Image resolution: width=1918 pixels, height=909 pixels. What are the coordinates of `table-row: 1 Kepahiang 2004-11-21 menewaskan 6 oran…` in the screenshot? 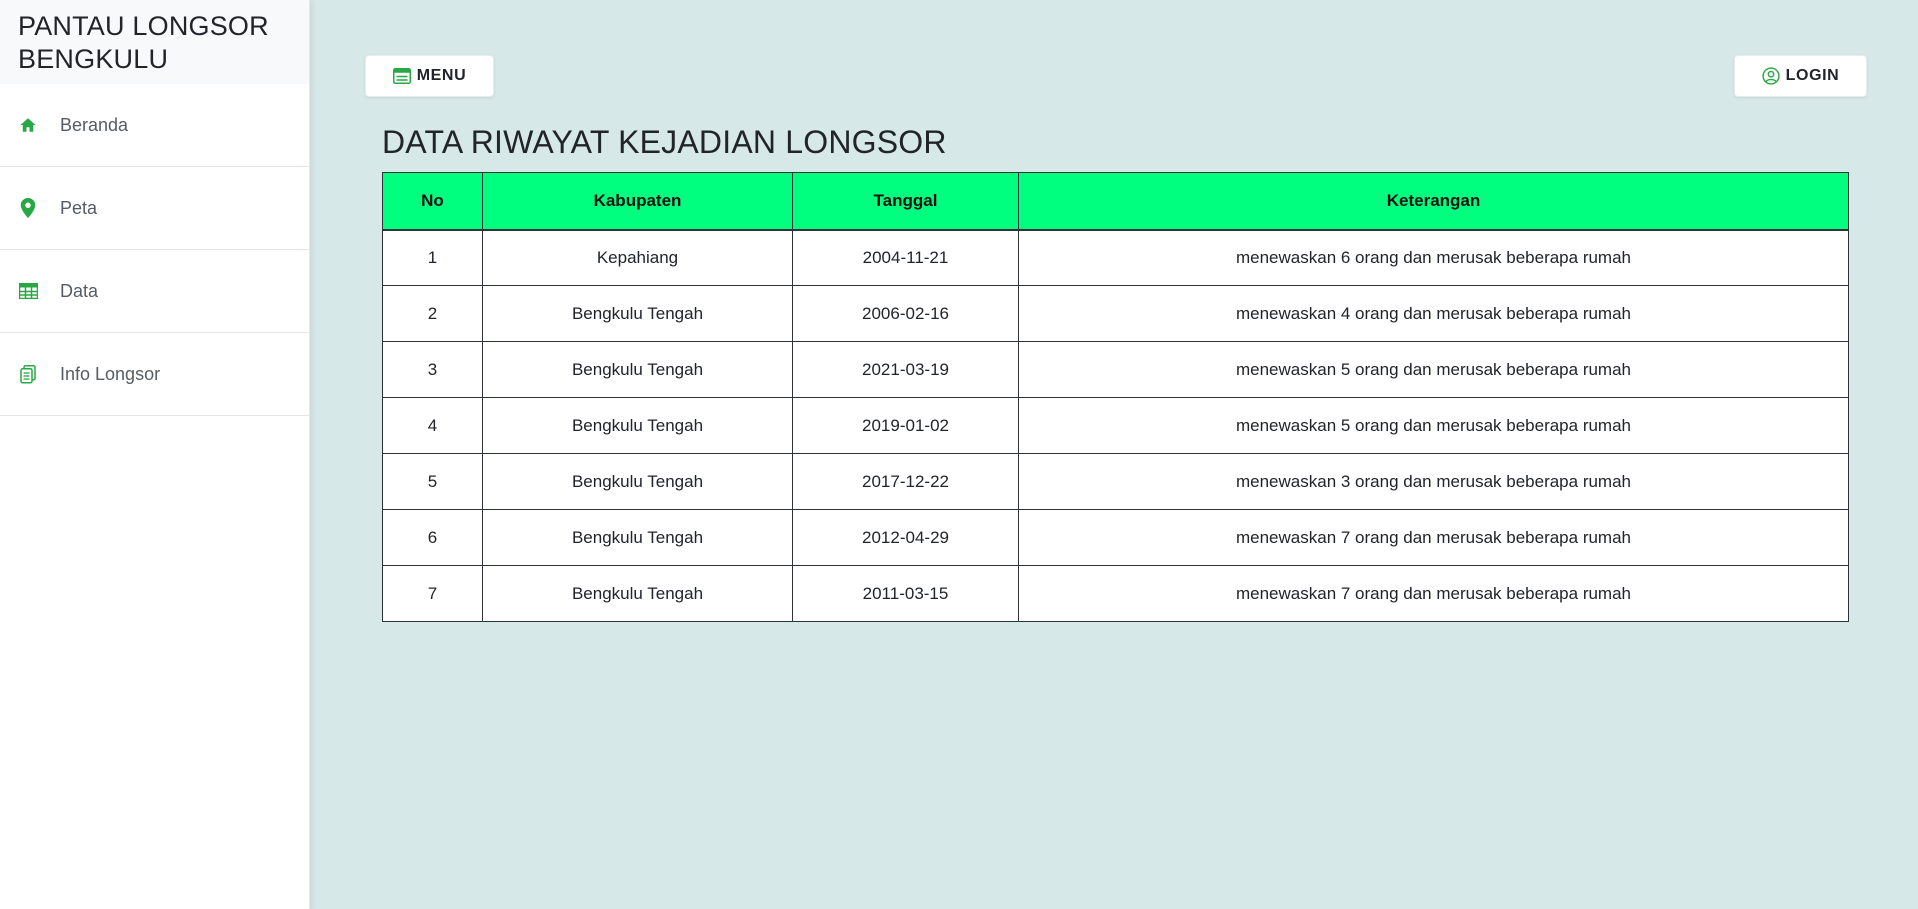 It's located at (1115, 257).